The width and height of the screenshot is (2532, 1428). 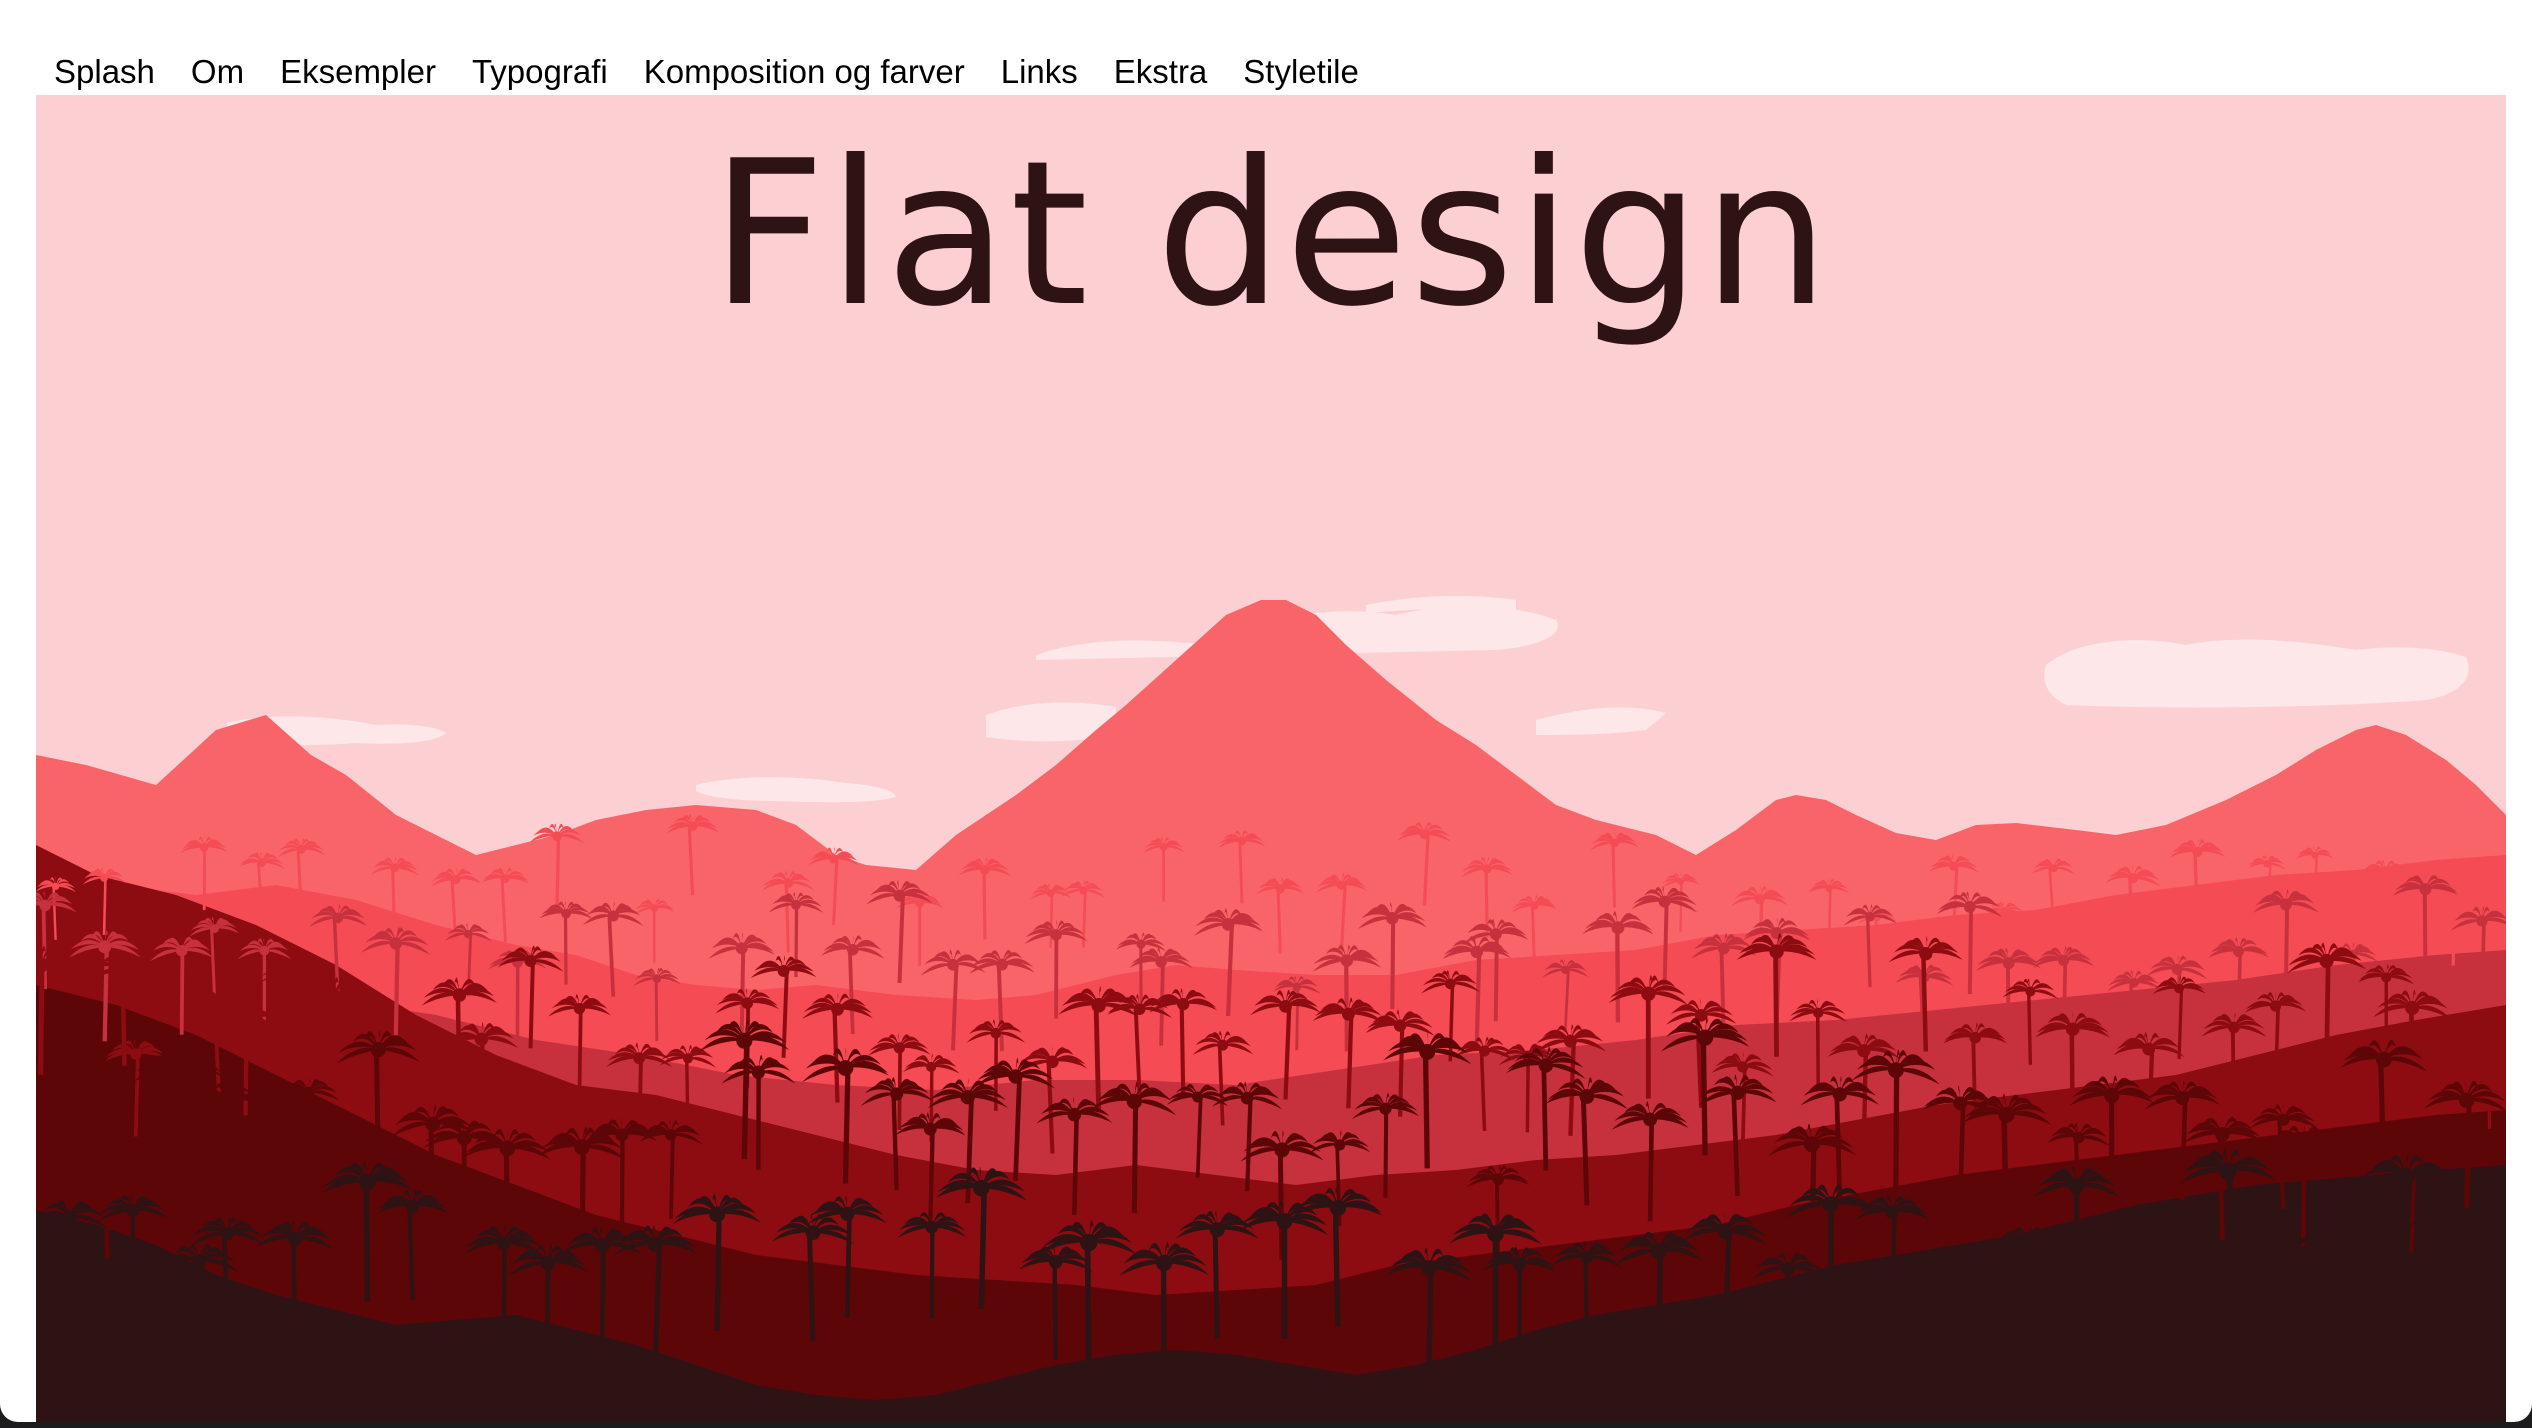 I want to click on nav-link-links: Links, so click(x=1039, y=72).